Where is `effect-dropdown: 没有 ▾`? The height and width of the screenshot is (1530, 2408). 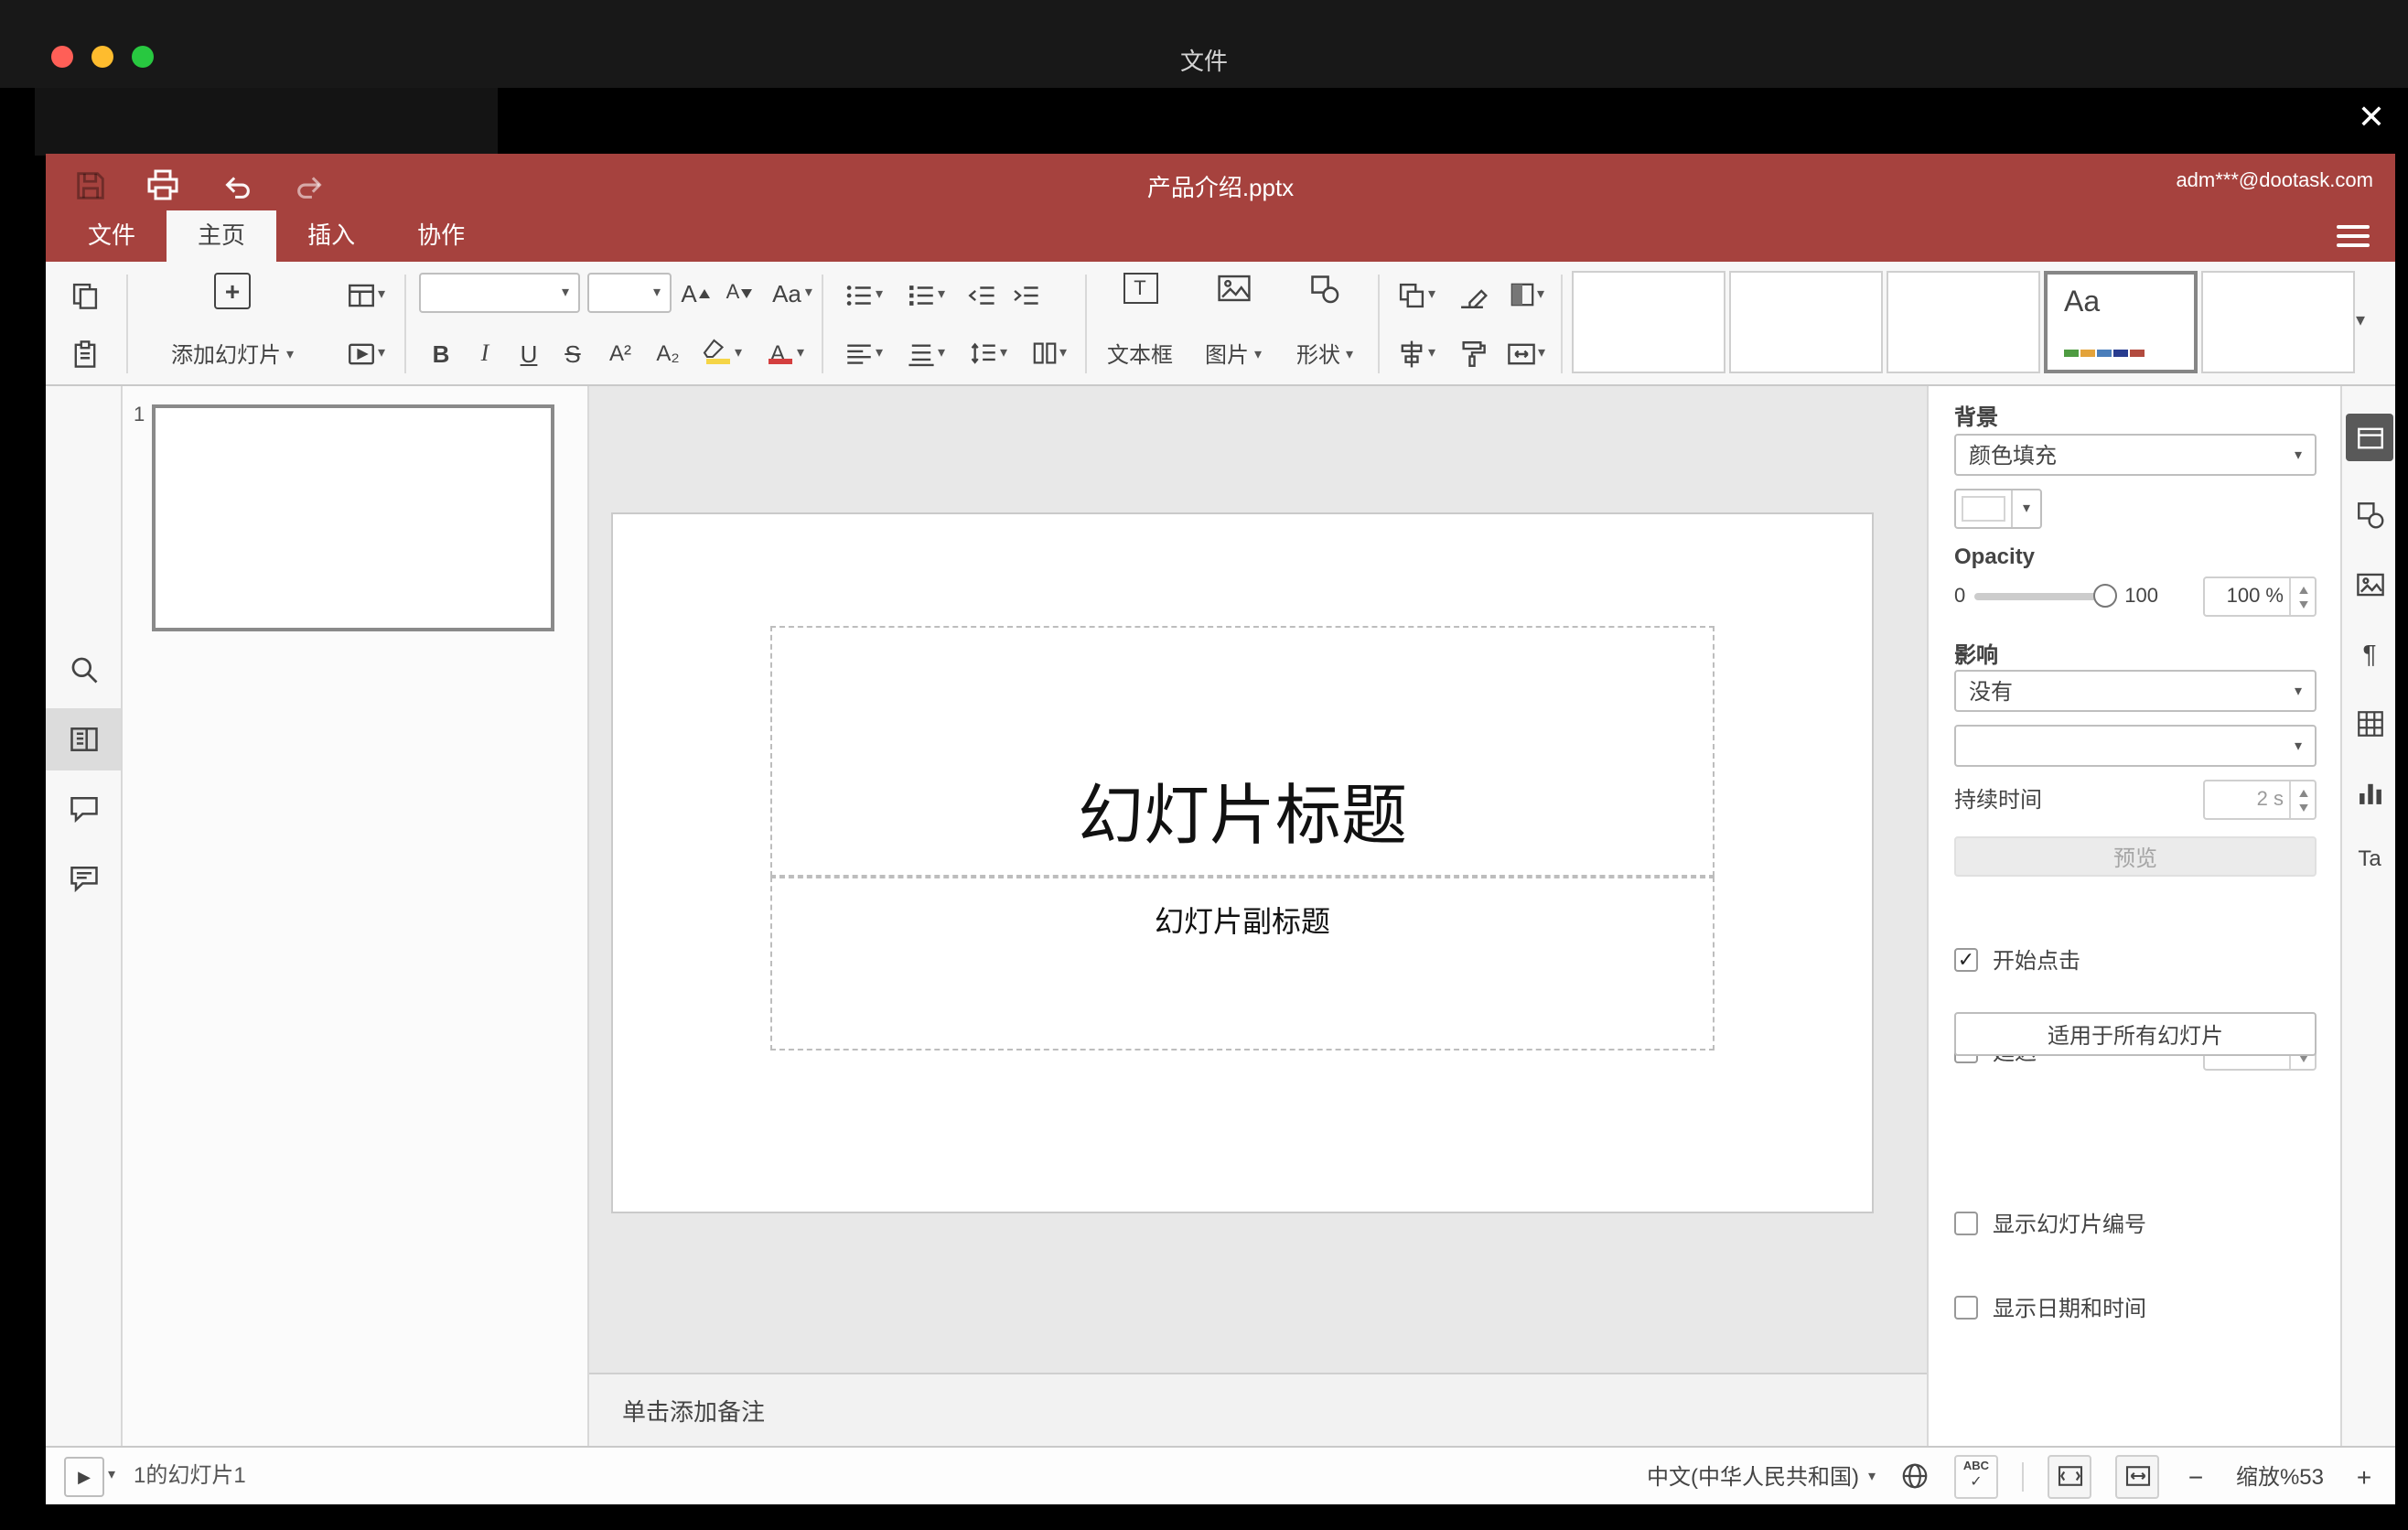 effect-dropdown: 没有 ▾ is located at coordinates (2135, 691).